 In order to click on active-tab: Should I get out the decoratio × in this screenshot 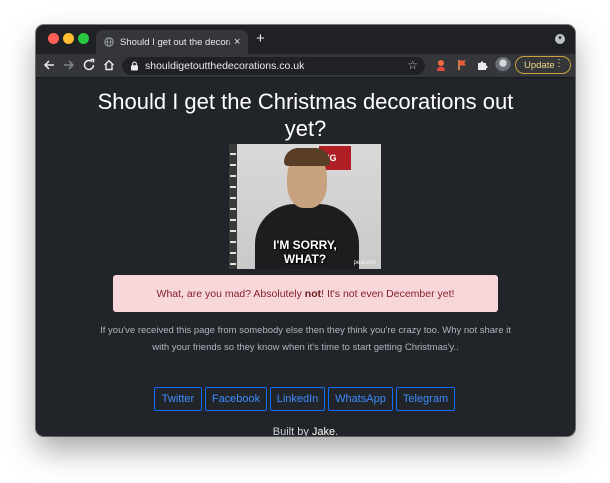, I will do `click(172, 42)`.